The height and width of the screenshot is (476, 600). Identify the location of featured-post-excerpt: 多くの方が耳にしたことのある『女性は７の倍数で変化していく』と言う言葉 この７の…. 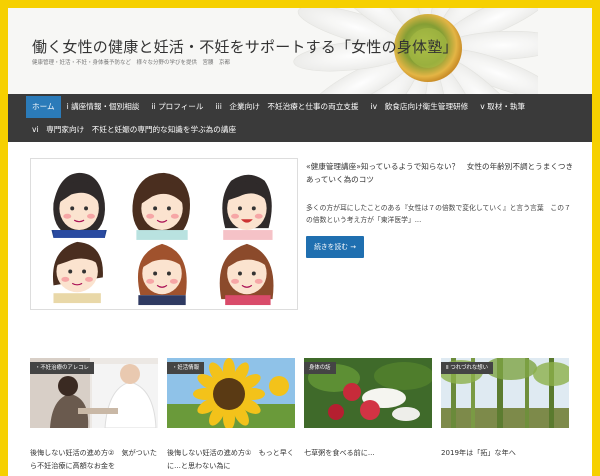
(438, 214).